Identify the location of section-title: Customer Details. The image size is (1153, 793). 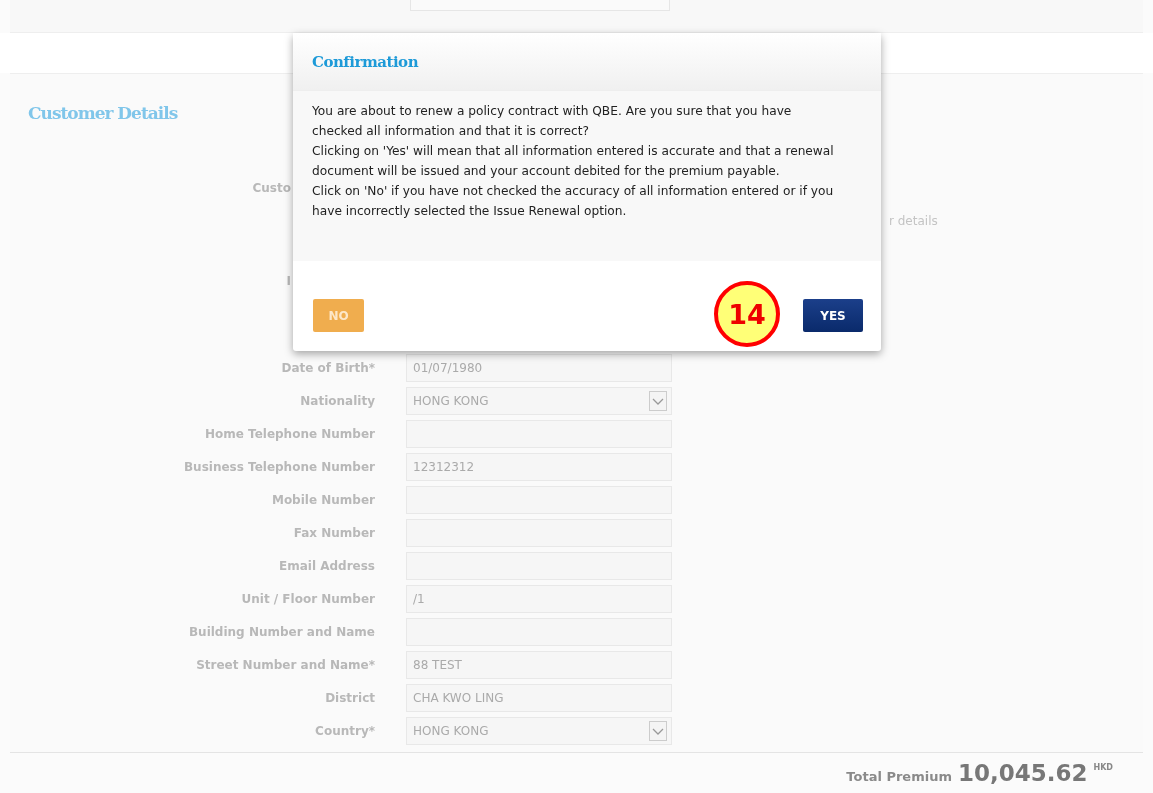
(103, 113).